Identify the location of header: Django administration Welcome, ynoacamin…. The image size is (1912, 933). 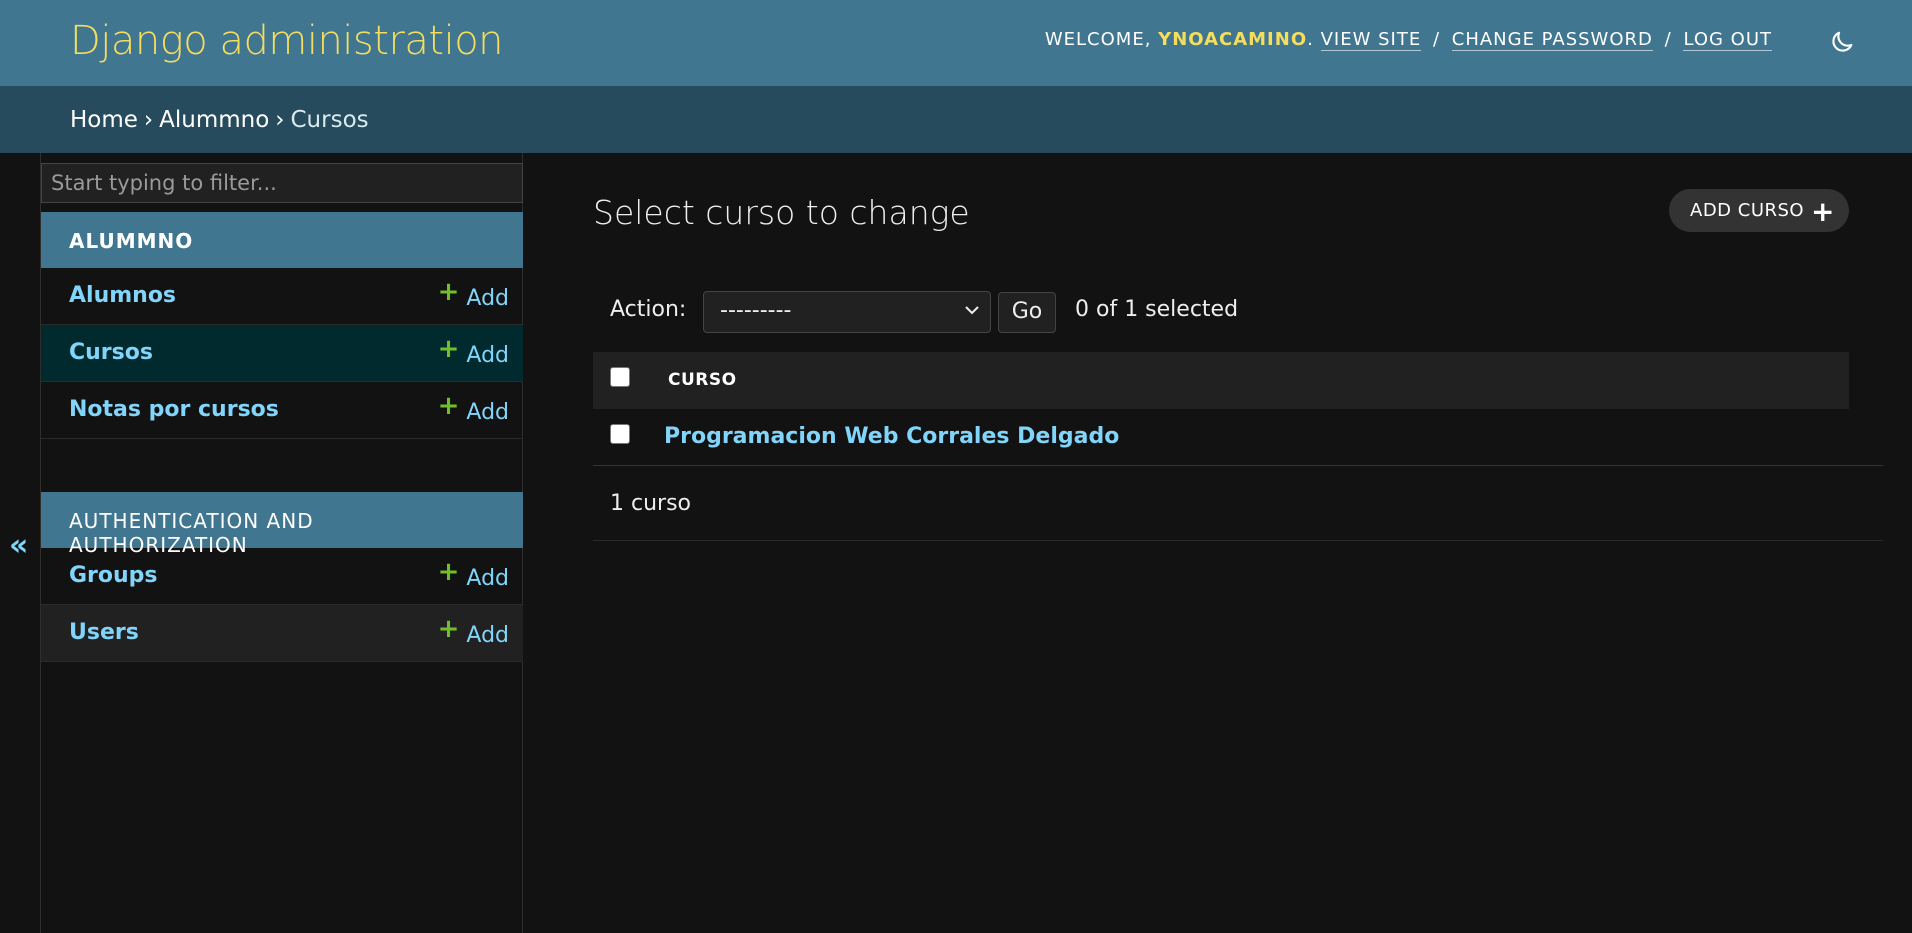
(956, 43).